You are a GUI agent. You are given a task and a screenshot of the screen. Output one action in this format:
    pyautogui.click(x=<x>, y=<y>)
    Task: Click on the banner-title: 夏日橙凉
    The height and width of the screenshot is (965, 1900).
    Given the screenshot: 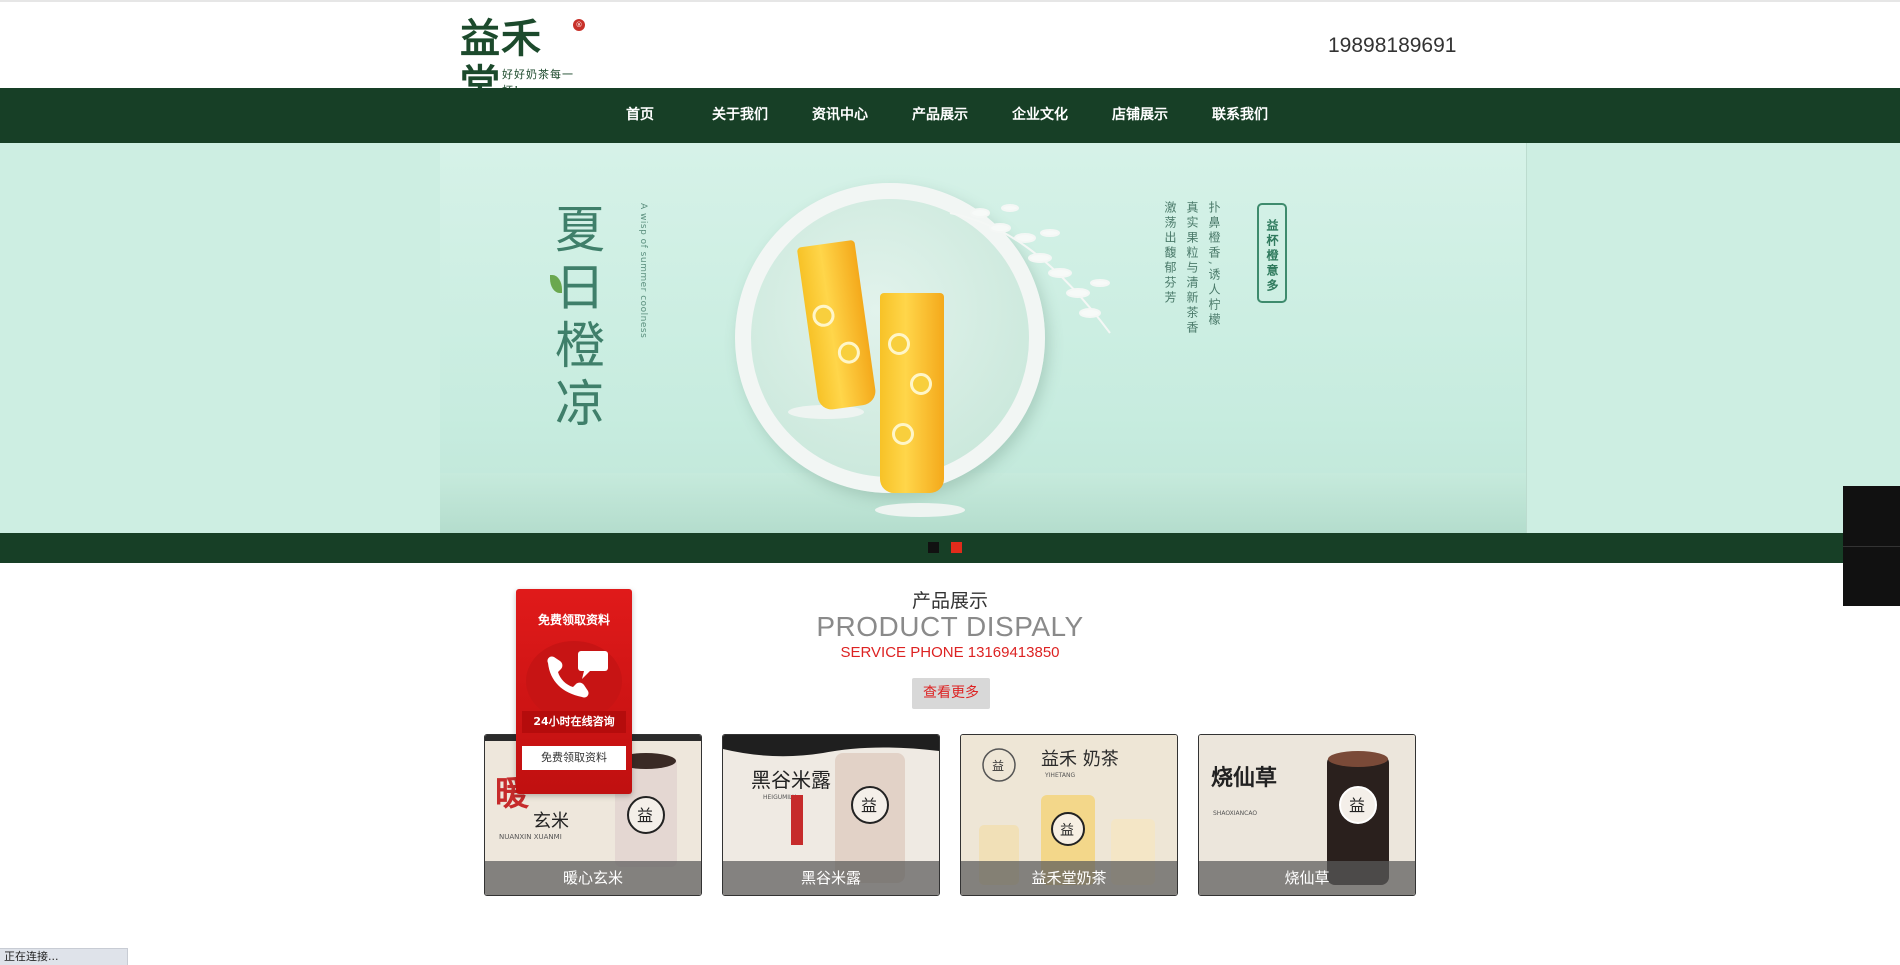 What is the action you would take?
    pyautogui.click(x=580, y=317)
    